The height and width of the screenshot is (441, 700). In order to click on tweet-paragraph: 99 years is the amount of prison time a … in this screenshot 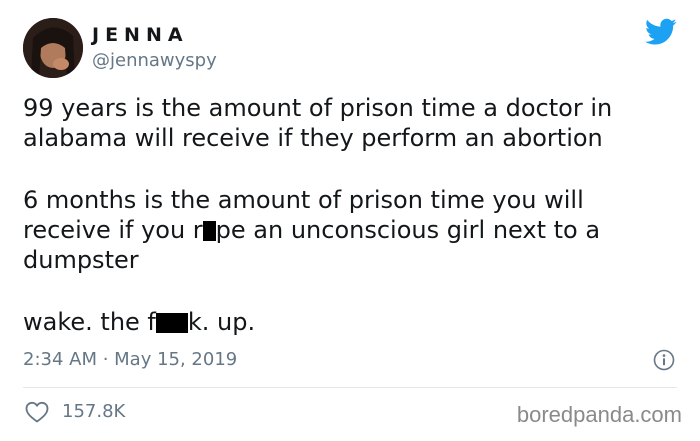, I will do `click(353, 123)`.